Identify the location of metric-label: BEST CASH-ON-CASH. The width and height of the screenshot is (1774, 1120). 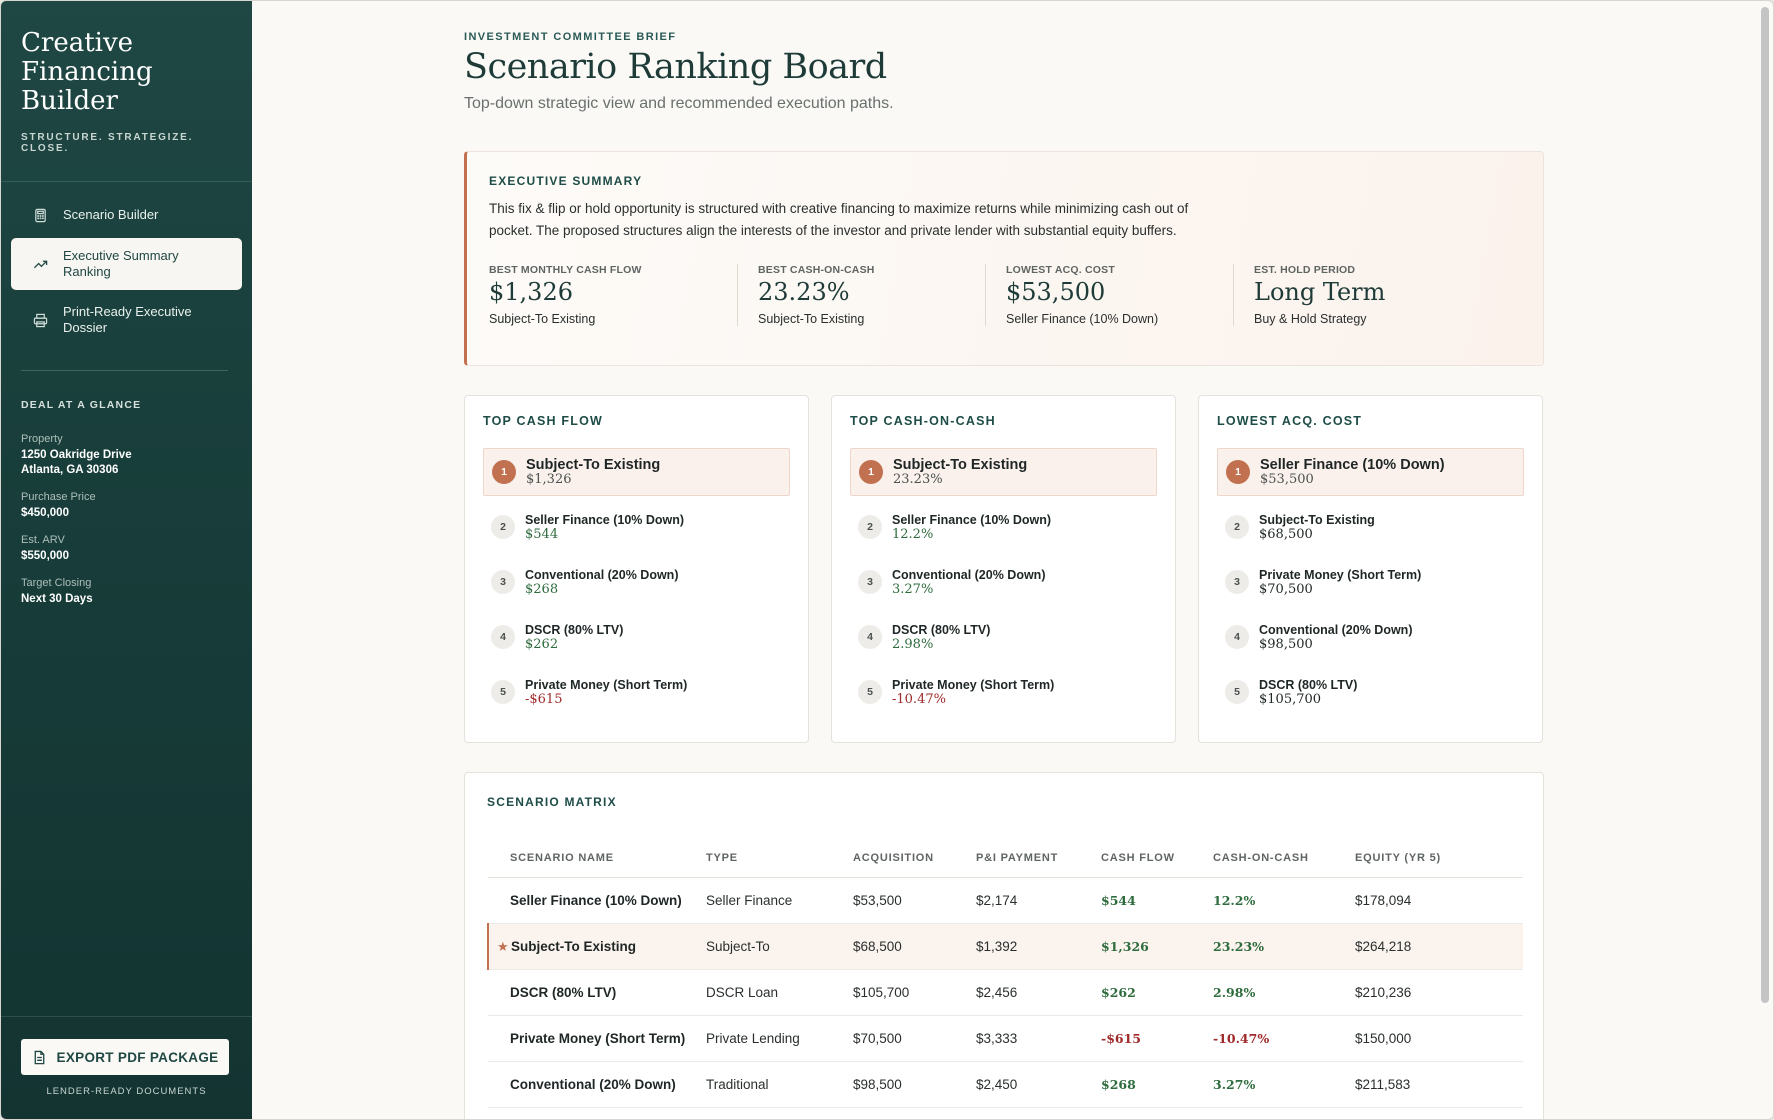
(816, 270).